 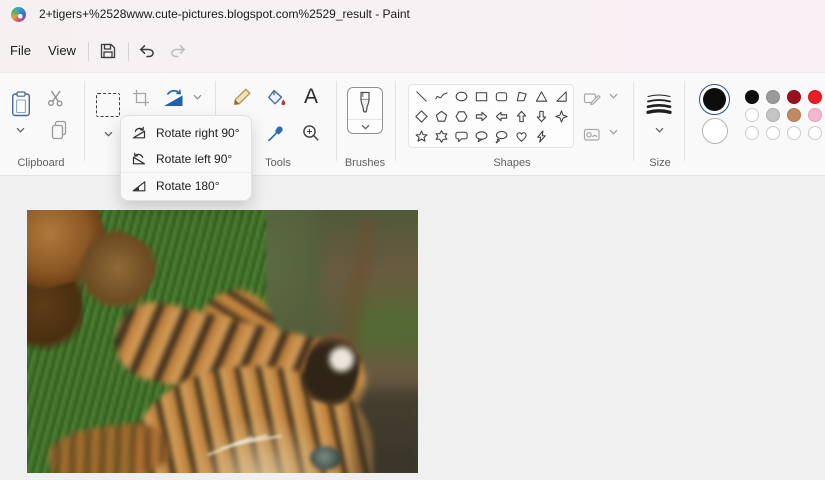 I want to click on pencil-tool-button, so click(x=242, y=97).